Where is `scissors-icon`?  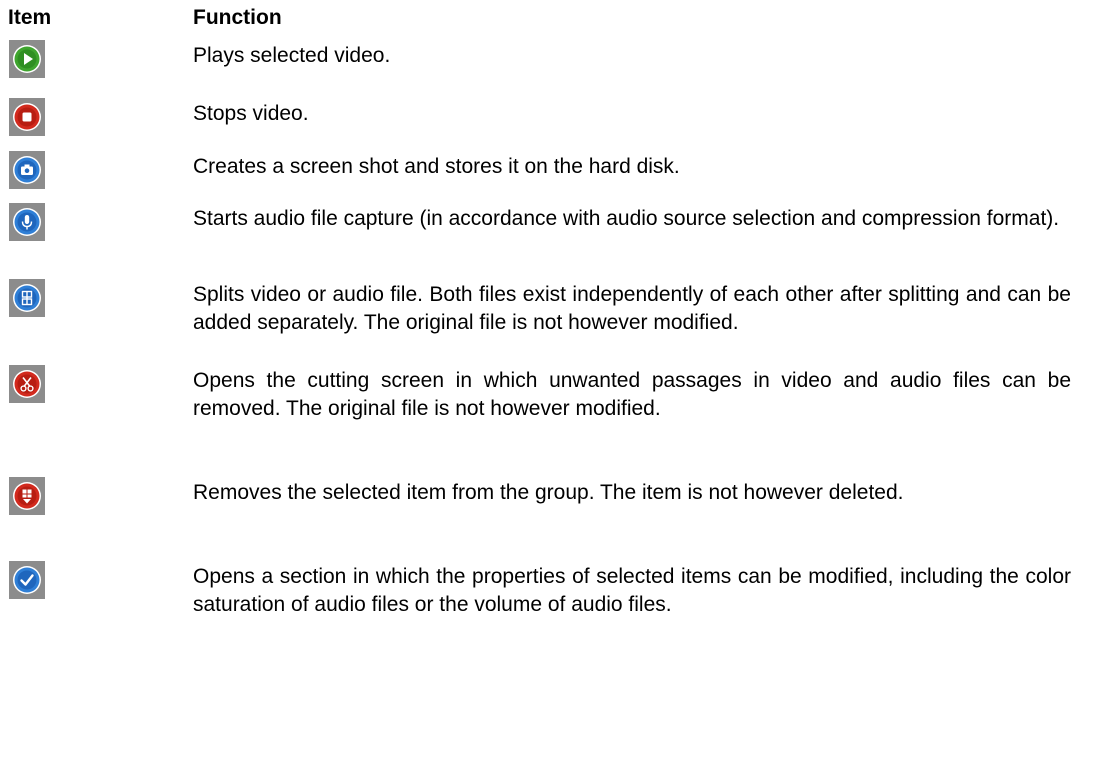 scissors-icon is located at coordinates (27, 384).